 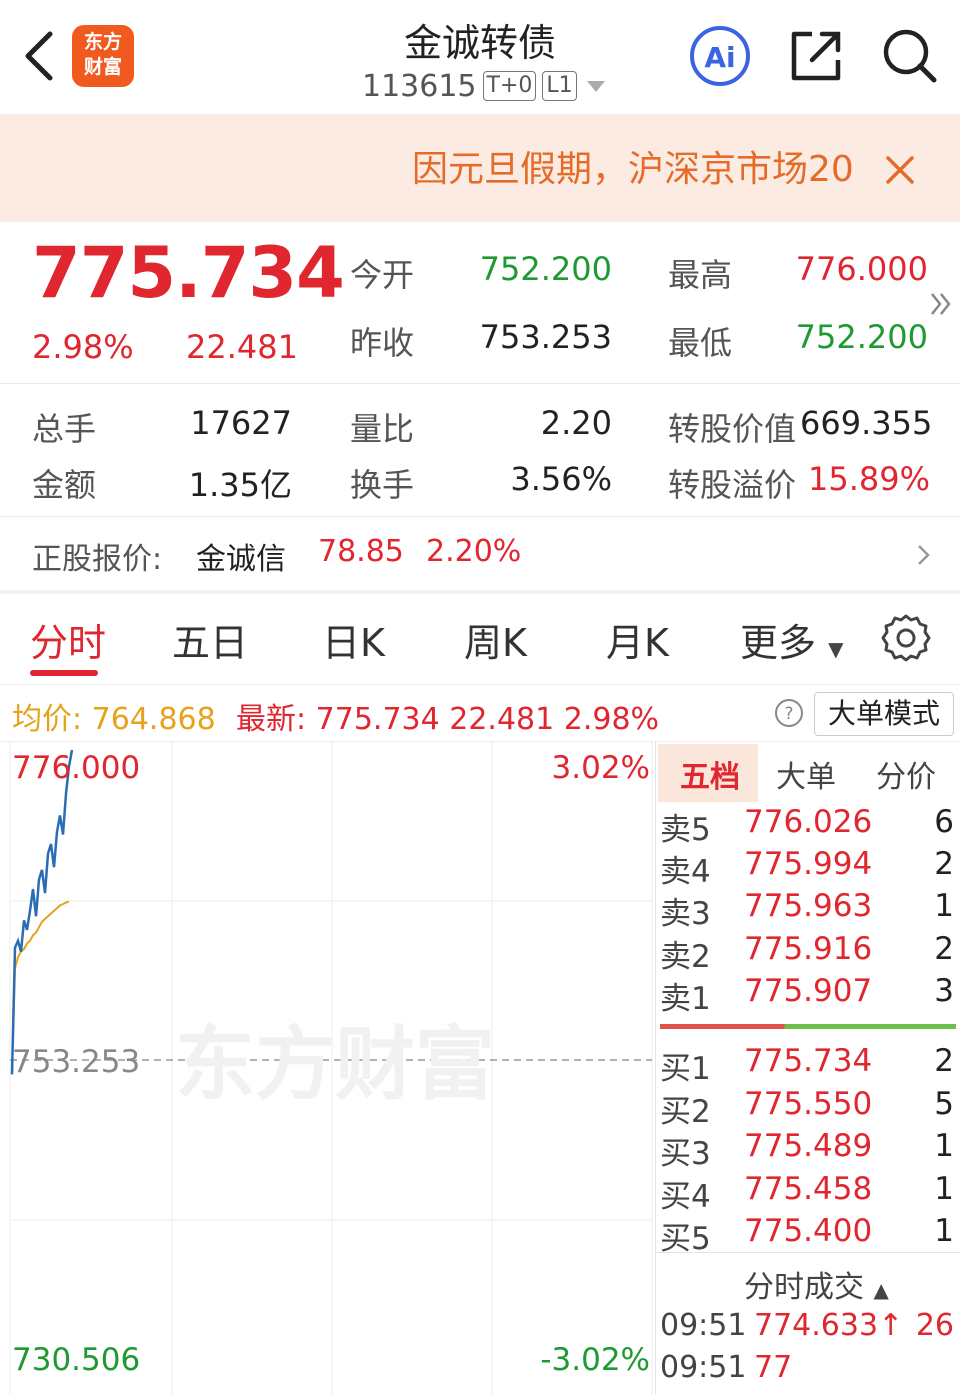 I want to click on tab-weekly-k: 周K, so click(x=495, y=639).